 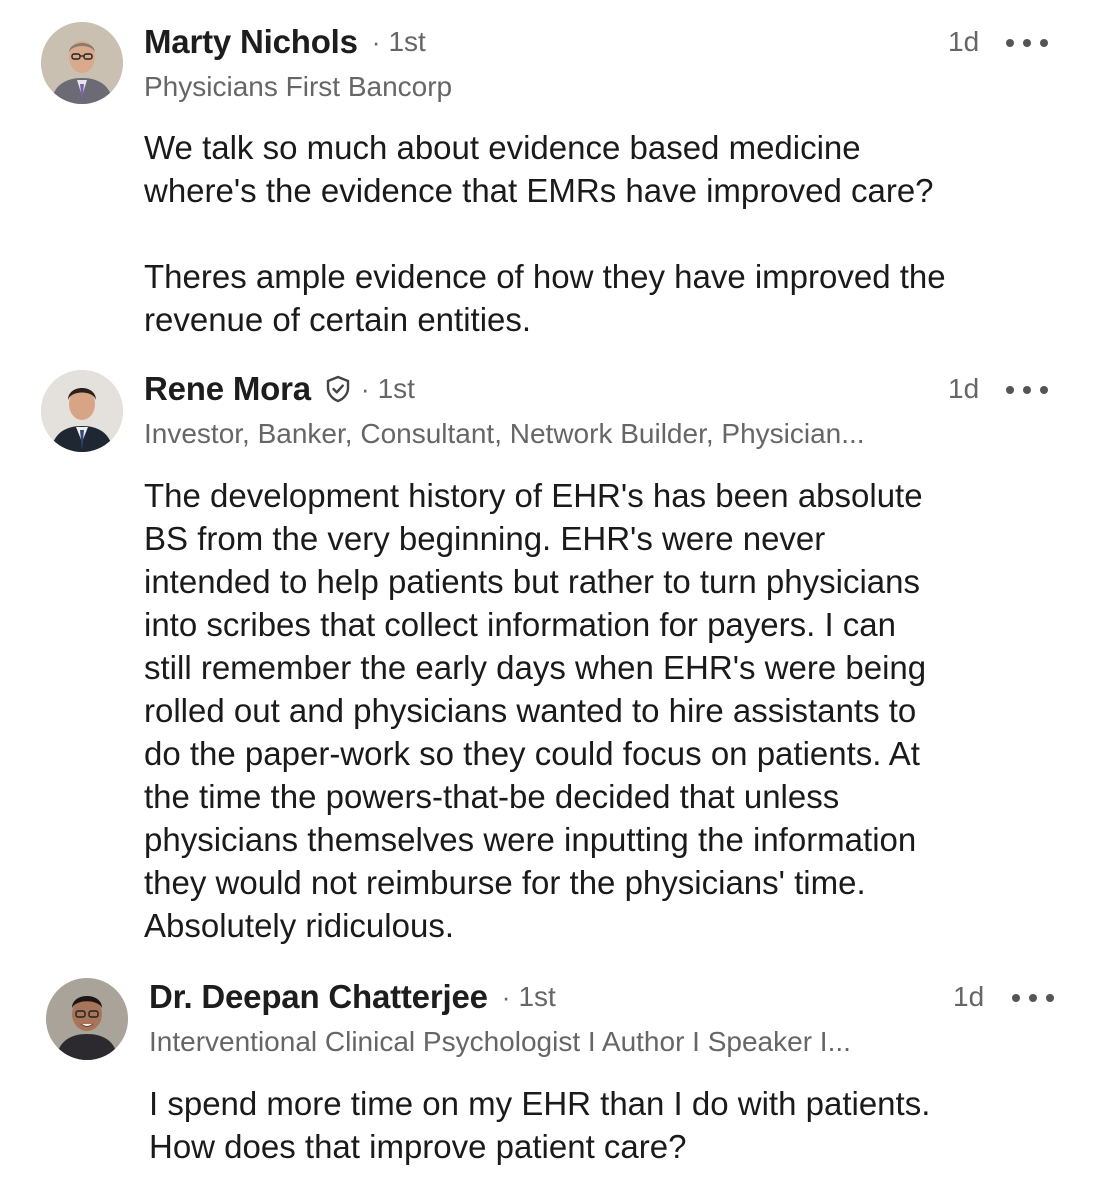 What do you see at coordinates (318, 997) in the screenshot?
I see `author-name: Dr. Deepan Chatterjee` at bounding box center [318, 997].